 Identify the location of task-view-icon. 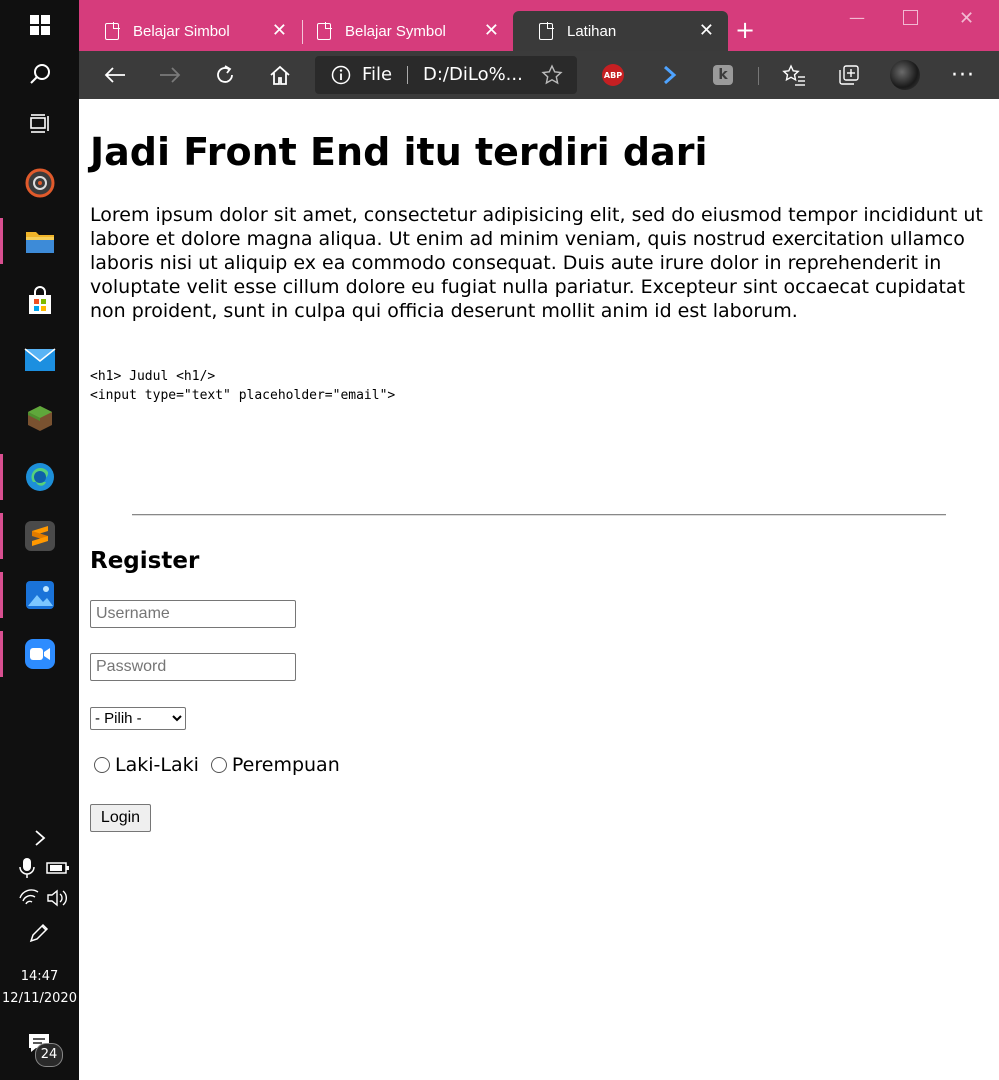
(39, 123).